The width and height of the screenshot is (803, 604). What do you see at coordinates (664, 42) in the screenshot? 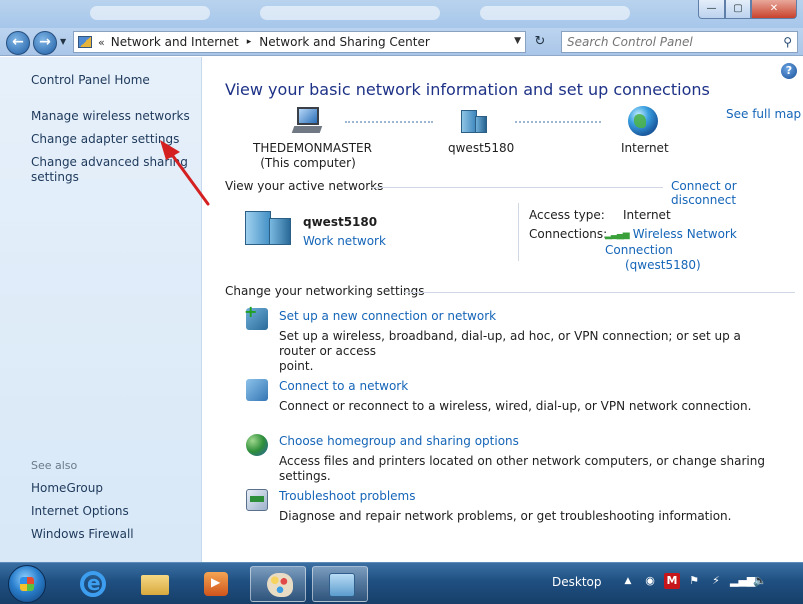
I see `search-input` at bounding box center [664, 42].